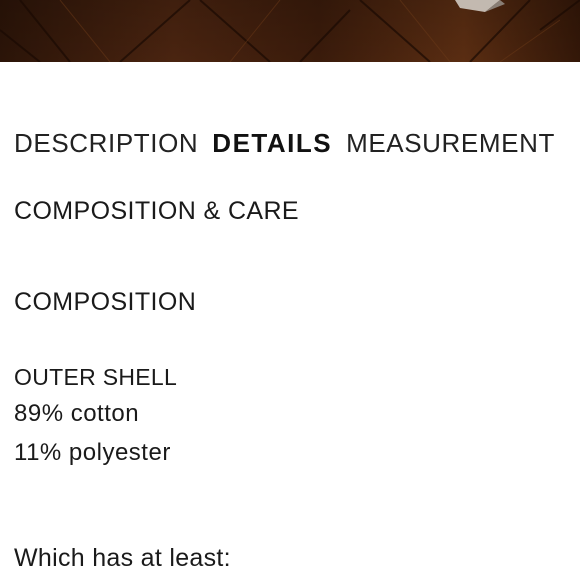 This screenshot has height=581, width=580. Describe the element at coordinates (157, 211) in the screenshot. I see `composition-care-heading: COMPOSITION & CARE` at that location.